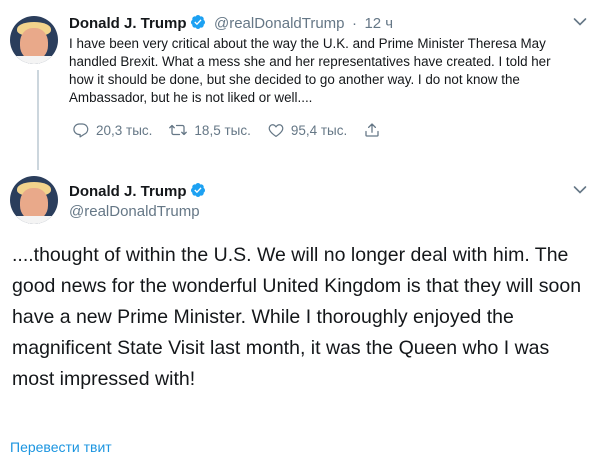 This screenshot has height=464, width=597. I want to click on reply-button: 20,3 тыс., so click(112, 130).